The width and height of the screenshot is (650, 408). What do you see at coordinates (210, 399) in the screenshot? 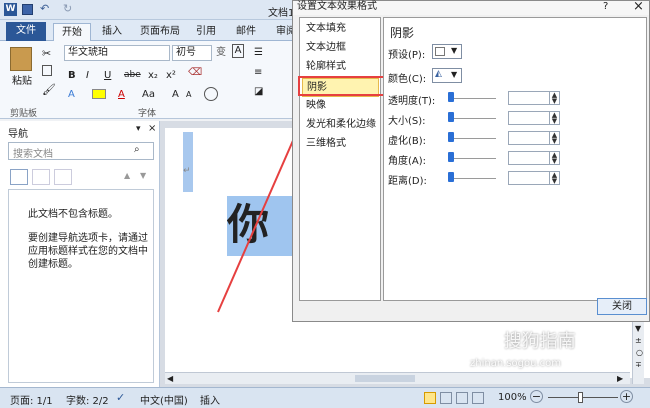
I see `insert-mode: 插入` at bounding box center [210, 399].